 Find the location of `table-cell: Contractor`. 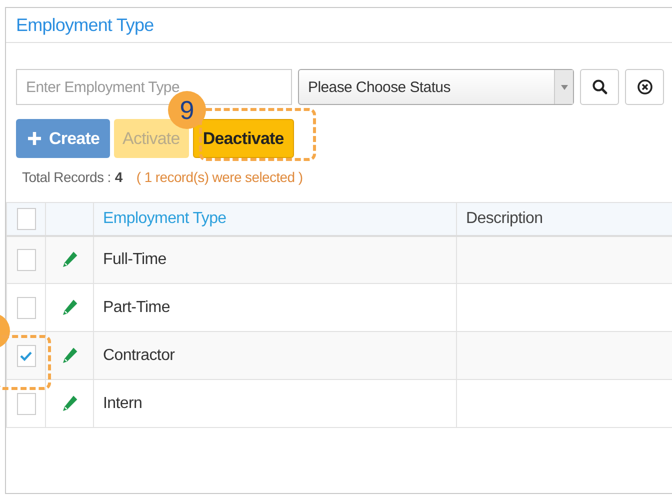

table-cell: Contractor is located at coordinates (139, 355).